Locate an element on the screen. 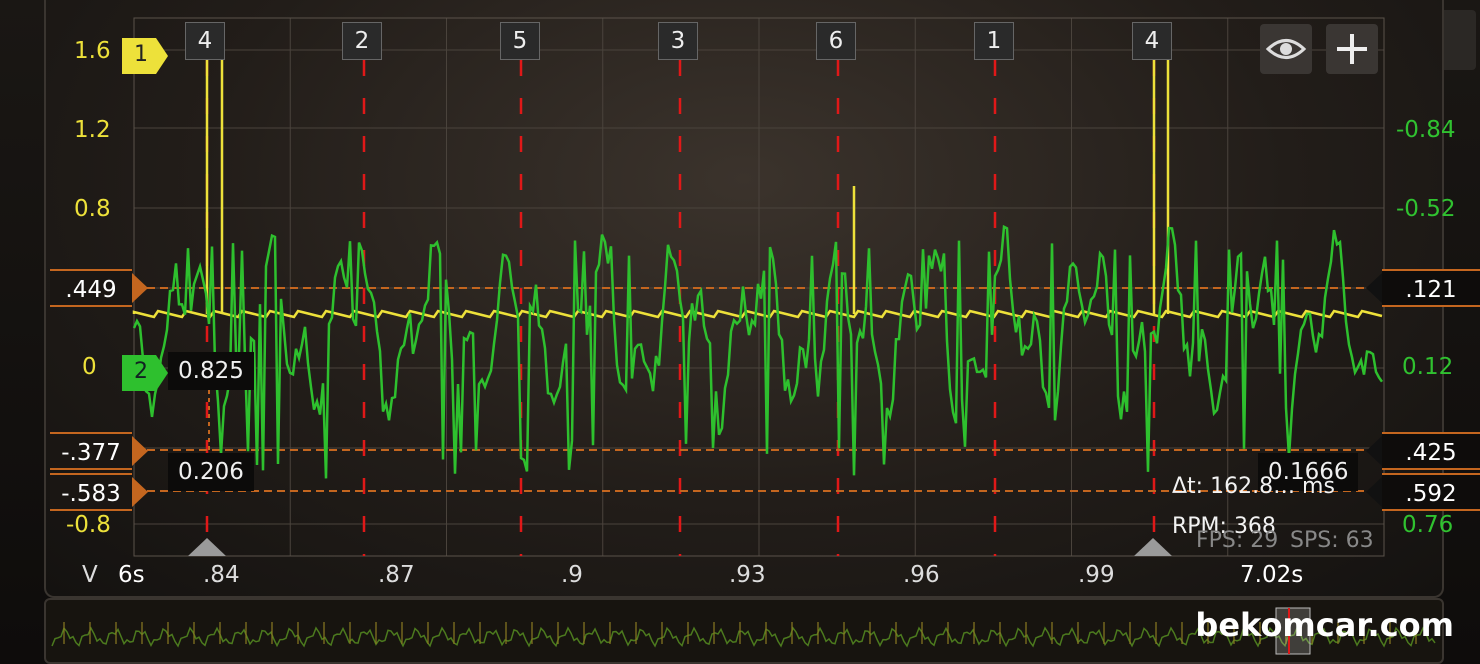 This screenshot has height=664, width=1480. visibility-button is located at coordinates (1286, 49).